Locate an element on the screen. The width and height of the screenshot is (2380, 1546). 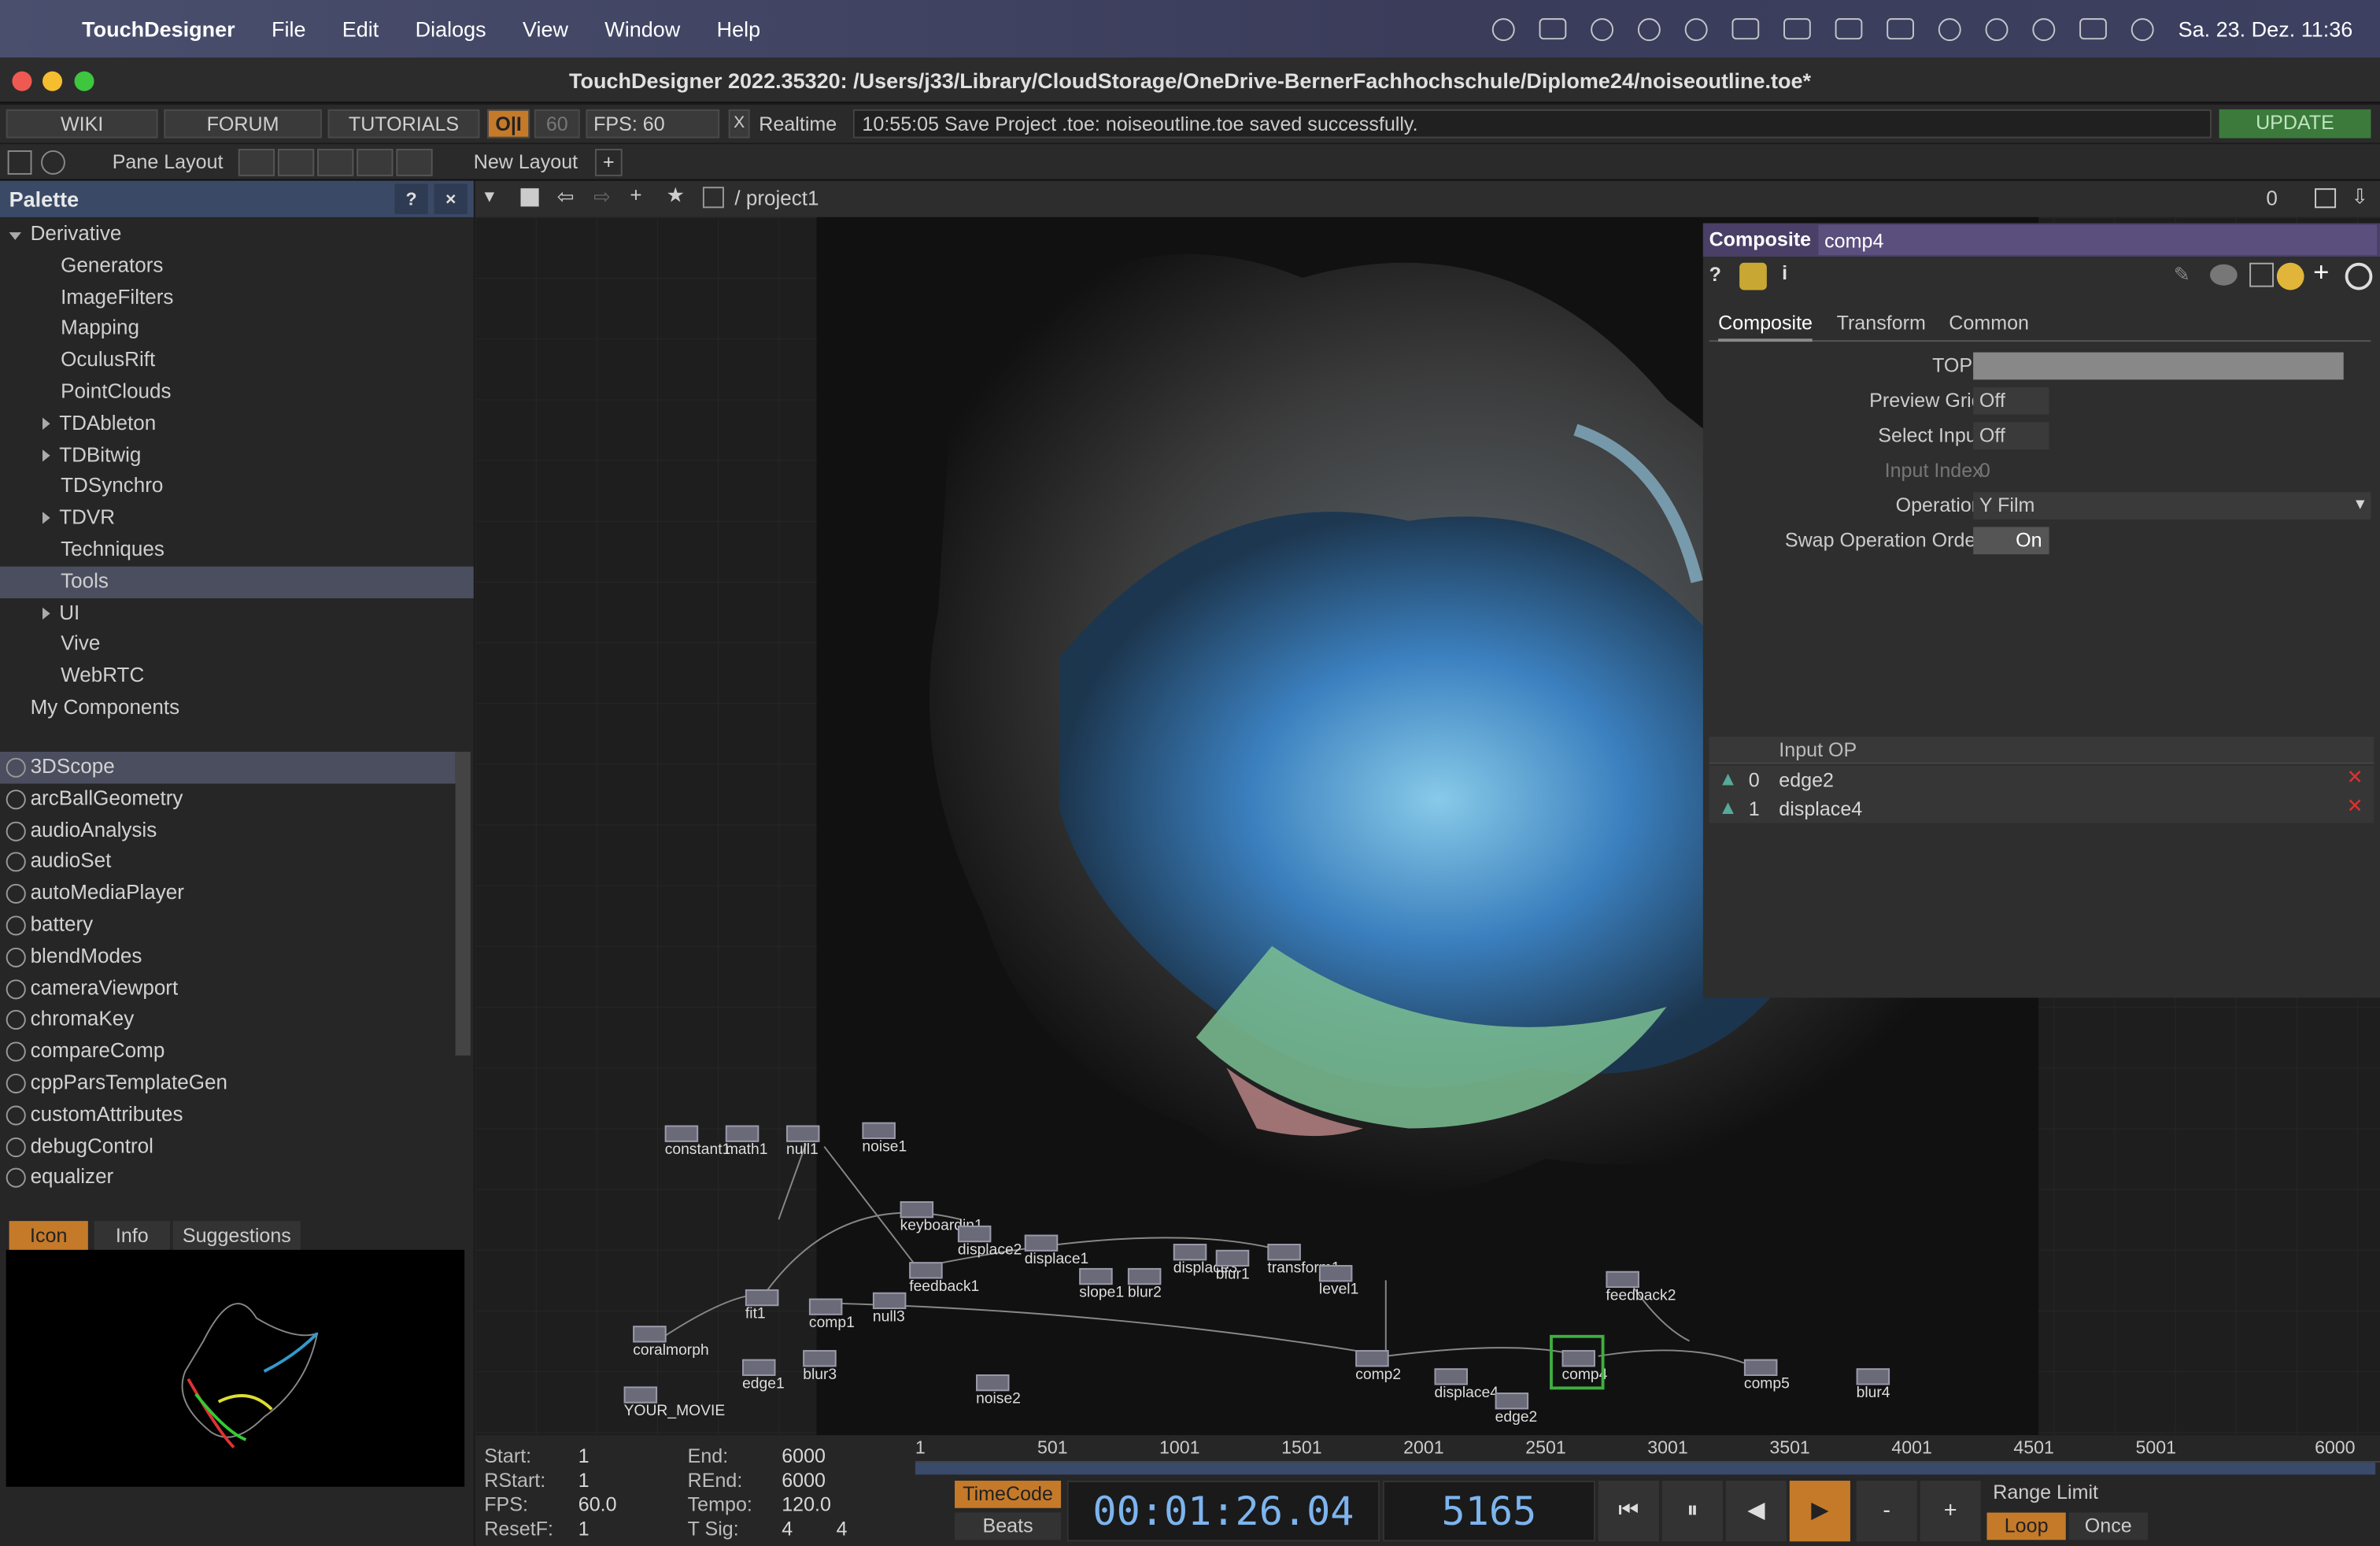
network-node: displace4 is located at coordinates (1466, 1385).